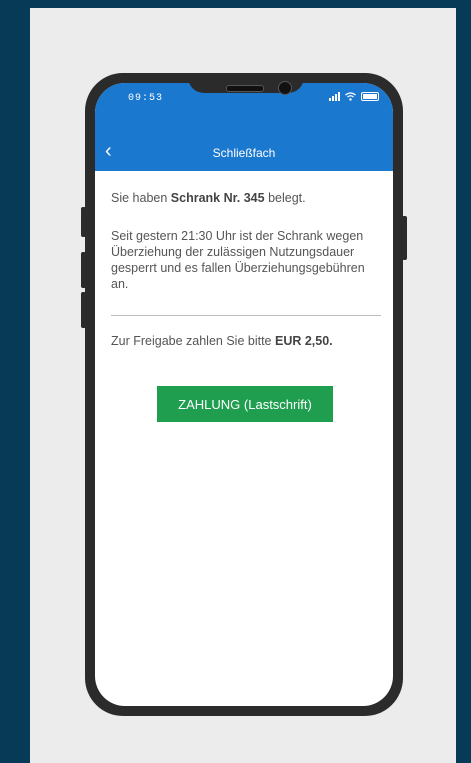 The width and height of the screenshot is (471, 763). What do you see at coordinates (370, 96) in the screenshot?
I see `battery-icon` at bounding box center [370, 96].